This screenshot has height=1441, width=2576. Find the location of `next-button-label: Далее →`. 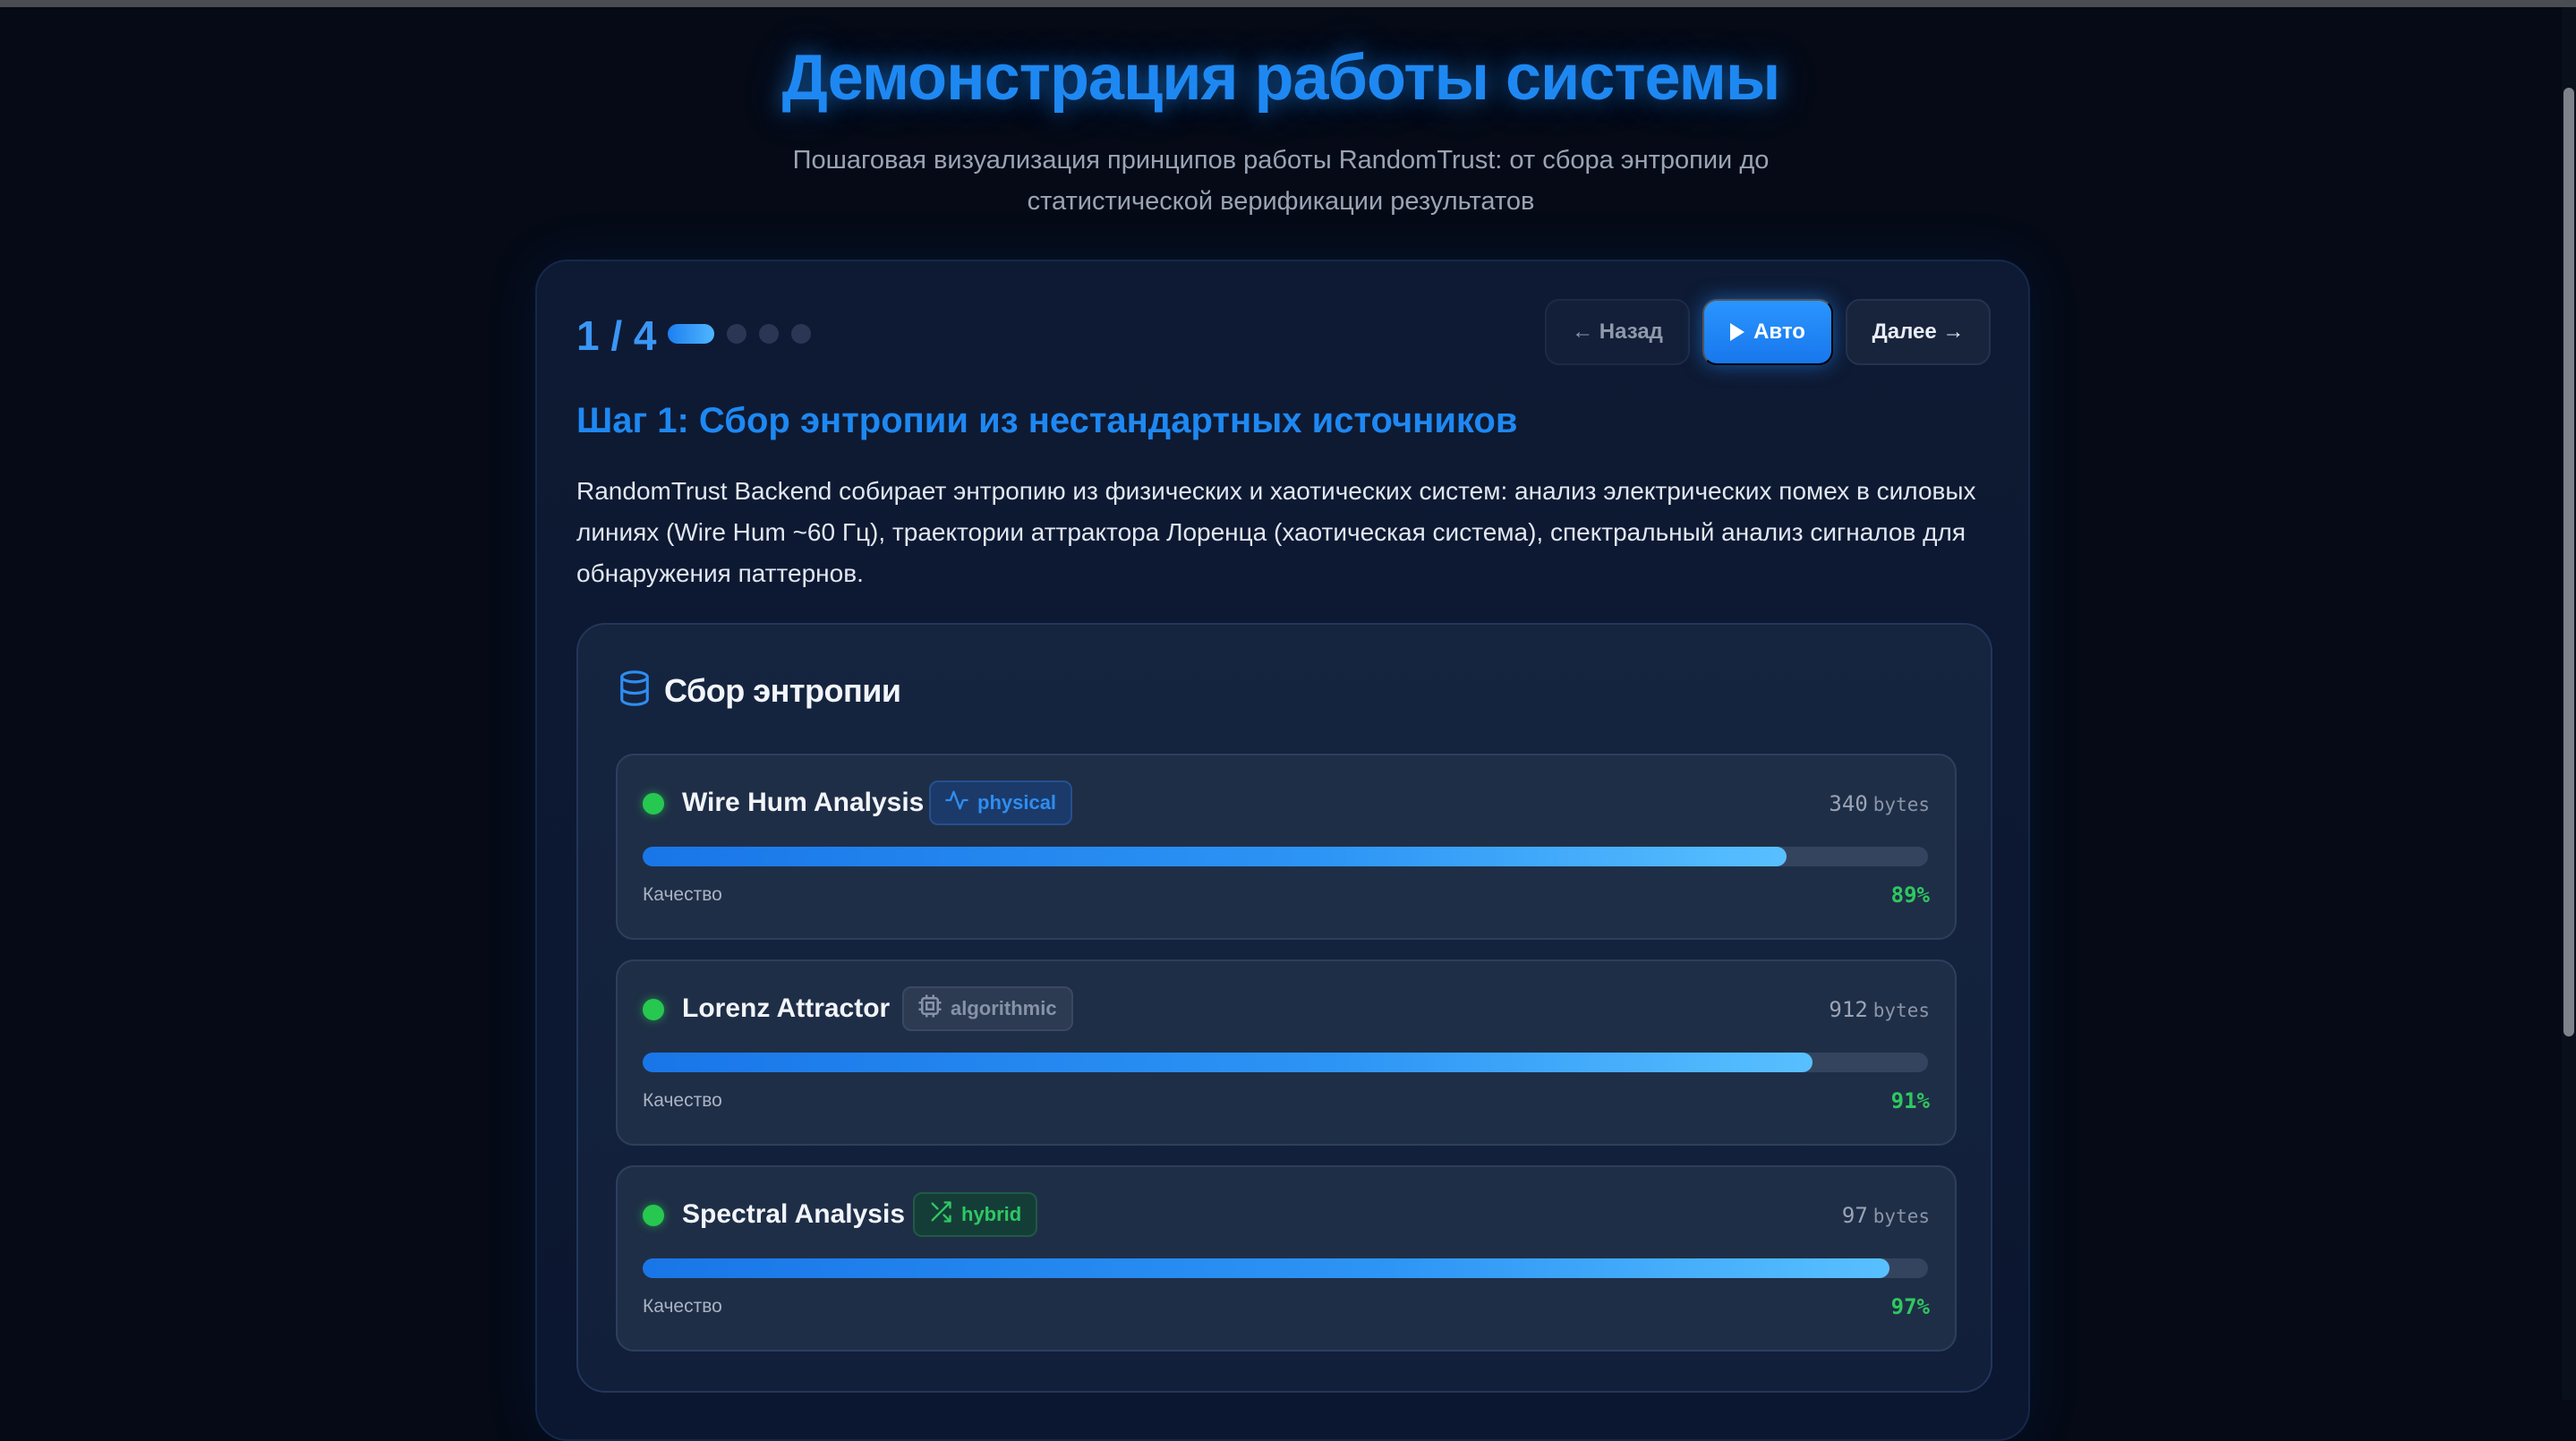

next-button-label: Далее → is located at coordinates (1918, 332).